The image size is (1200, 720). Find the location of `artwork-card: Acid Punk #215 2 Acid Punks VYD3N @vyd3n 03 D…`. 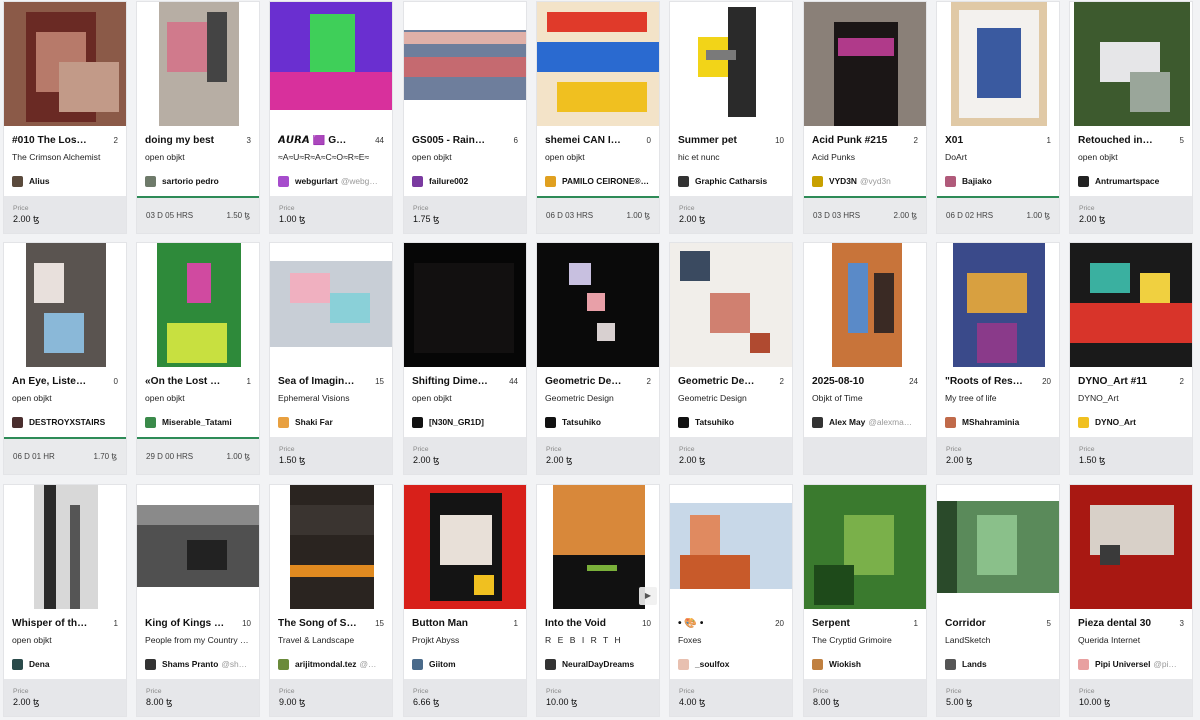

artwork-card: Acid Punk #215 2 Acid Punks VYD3N @vyd3n 03 D… is located at coordinates (865, 117).